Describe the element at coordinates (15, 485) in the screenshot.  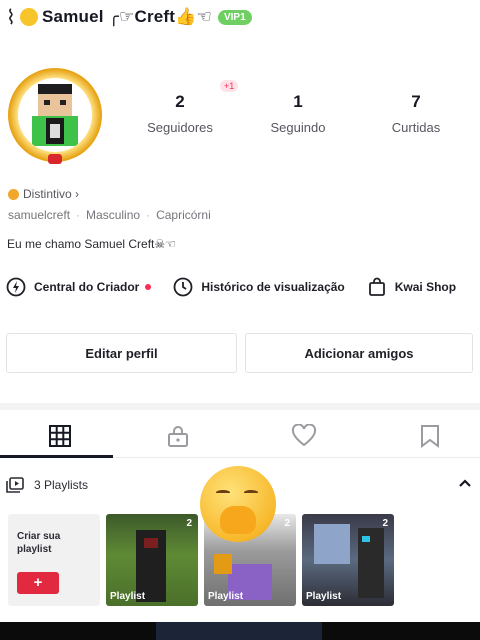
I see `playlist-icon` at that location.